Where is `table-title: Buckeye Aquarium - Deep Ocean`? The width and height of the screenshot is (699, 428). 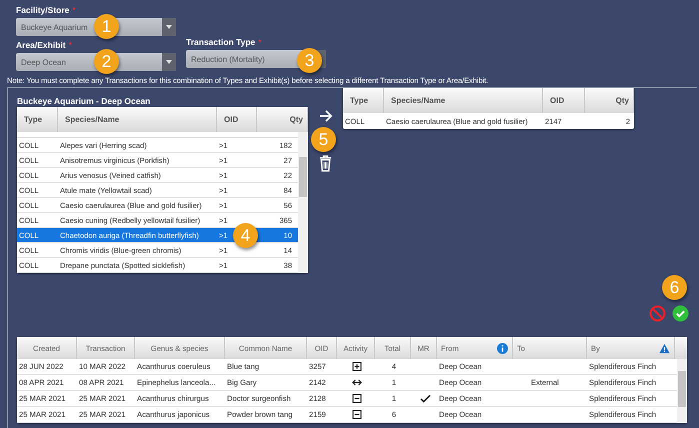
table-title: Buckeye Aquarium - Deep Ocean is located at coordinates (84, 101).